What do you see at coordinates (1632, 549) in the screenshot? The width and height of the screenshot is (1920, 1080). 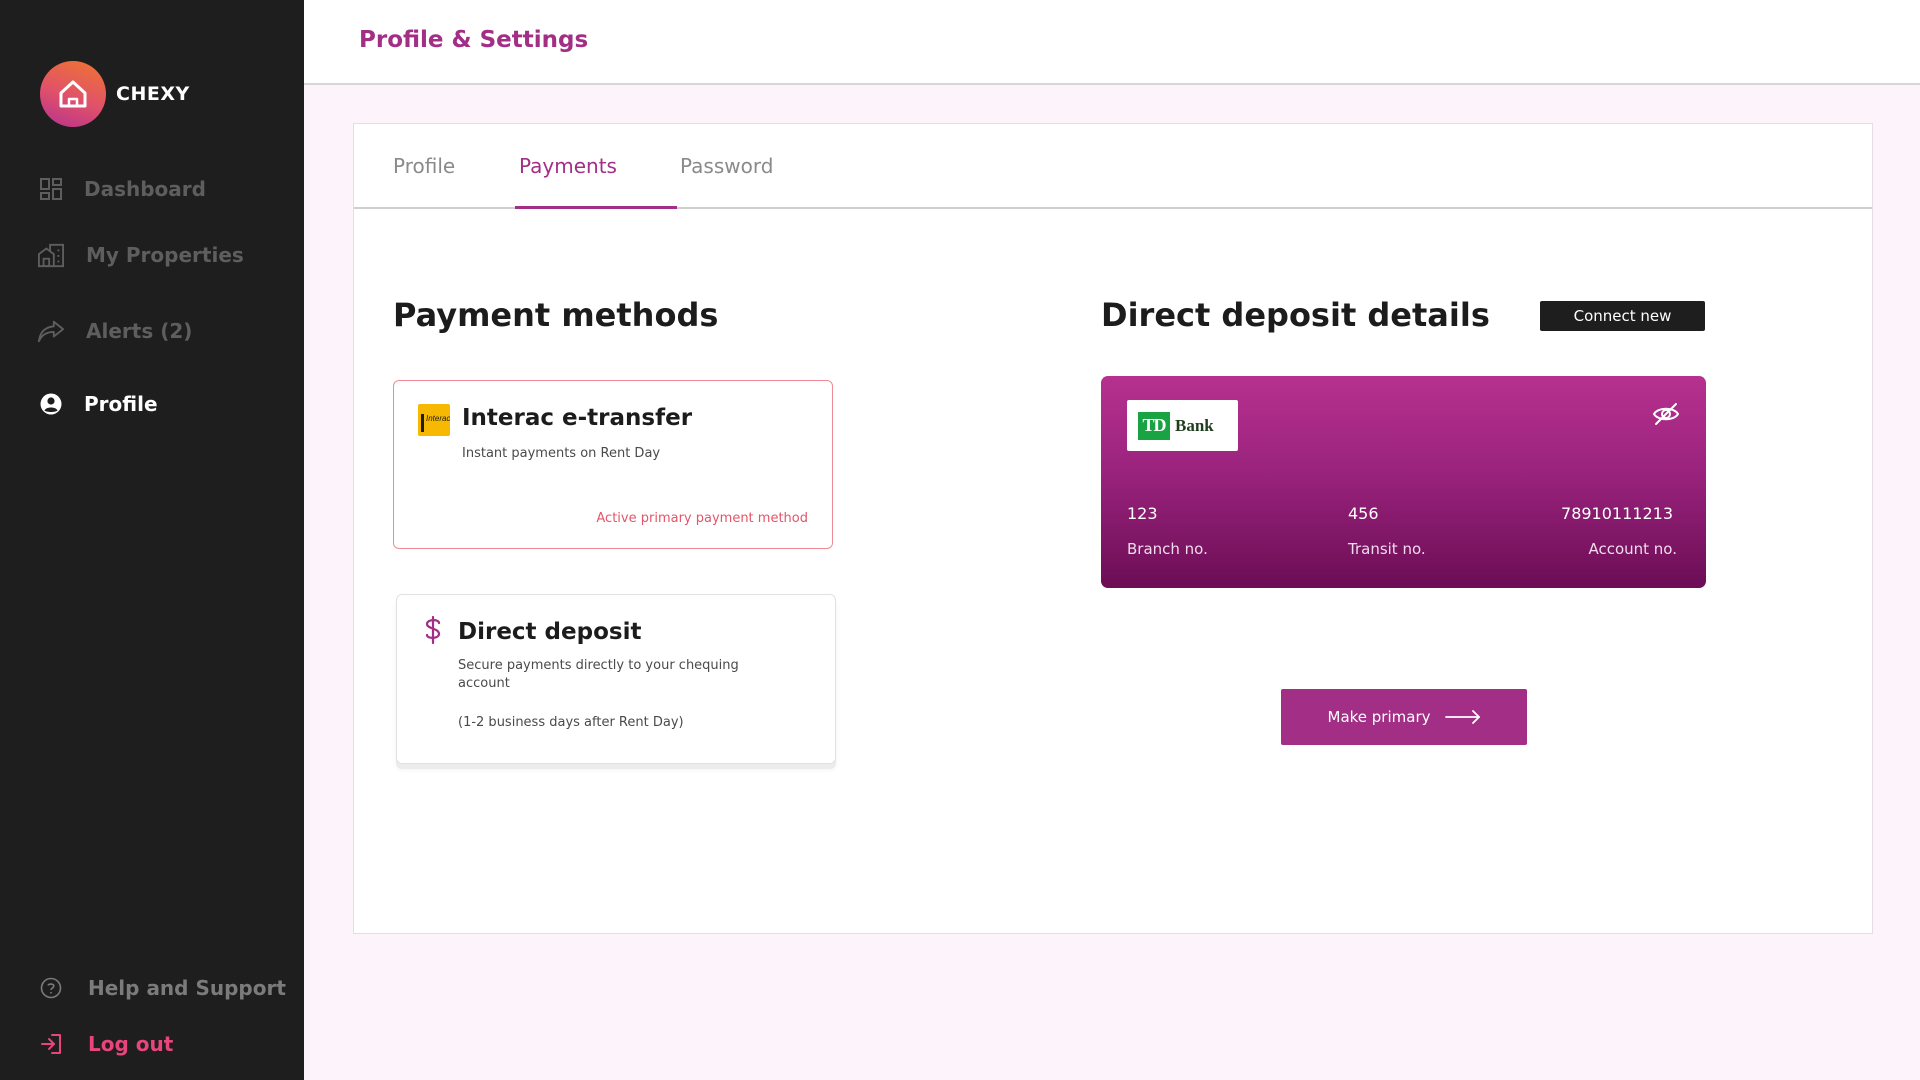 I see `account-label: Account no.` at bounding box center [1632, 549].